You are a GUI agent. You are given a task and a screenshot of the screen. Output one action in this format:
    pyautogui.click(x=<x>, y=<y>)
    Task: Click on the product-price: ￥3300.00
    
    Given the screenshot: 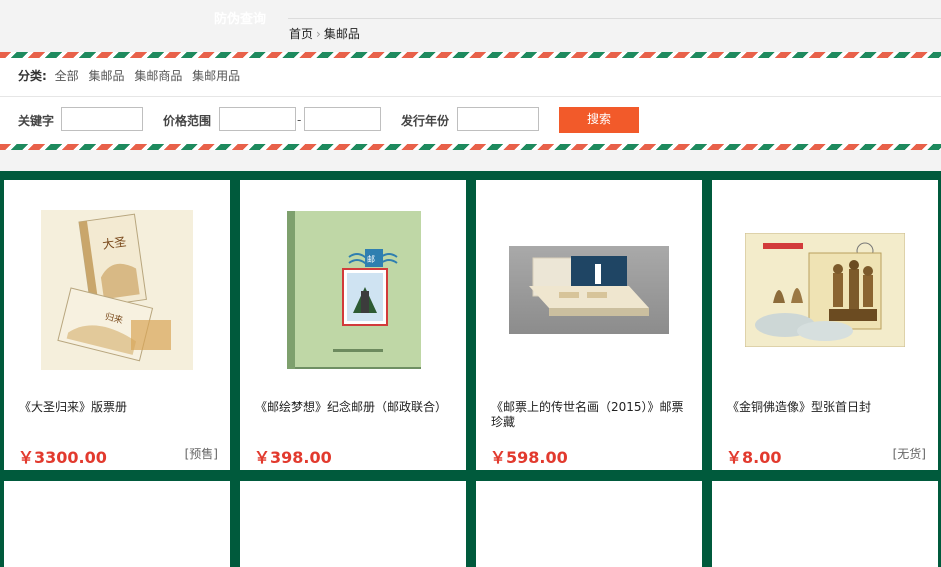 What is the action you would take?
    pyautogui.click(x=62, y=457)
    